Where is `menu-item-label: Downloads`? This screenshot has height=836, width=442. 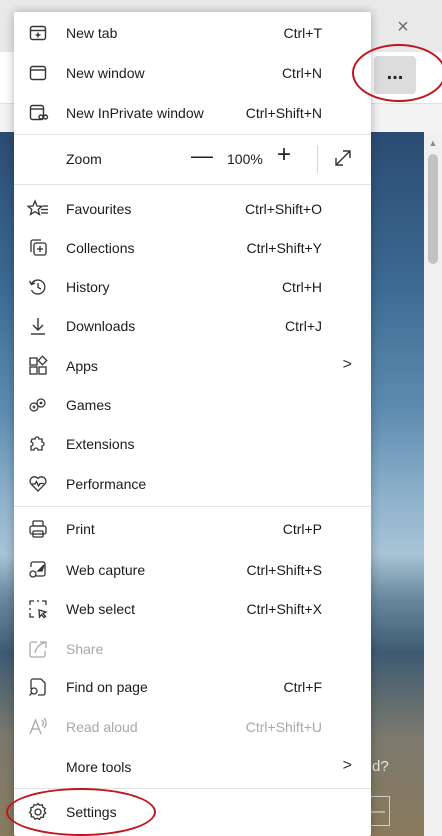
menu-item-label: Downloads is located at coordinates (101, 326).